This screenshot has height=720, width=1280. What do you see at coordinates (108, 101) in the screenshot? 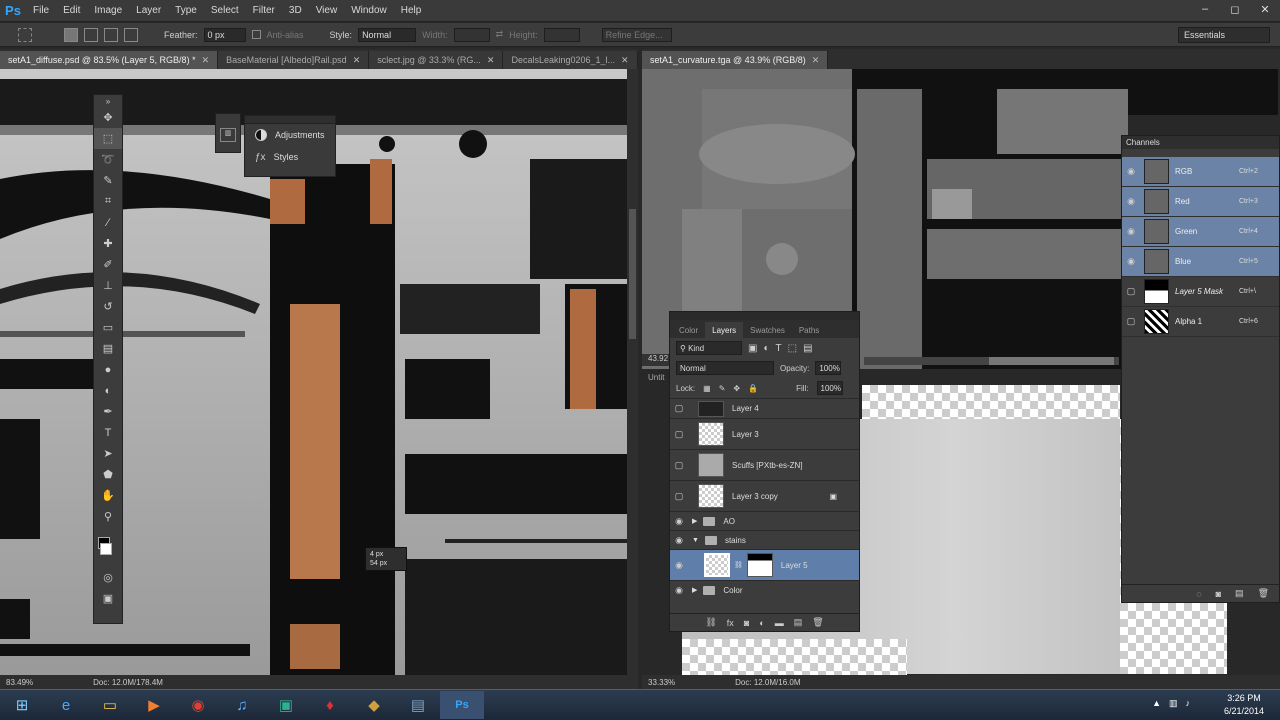
I see `toolbox-collapse-icon: »` at bounding box center [108, 101].